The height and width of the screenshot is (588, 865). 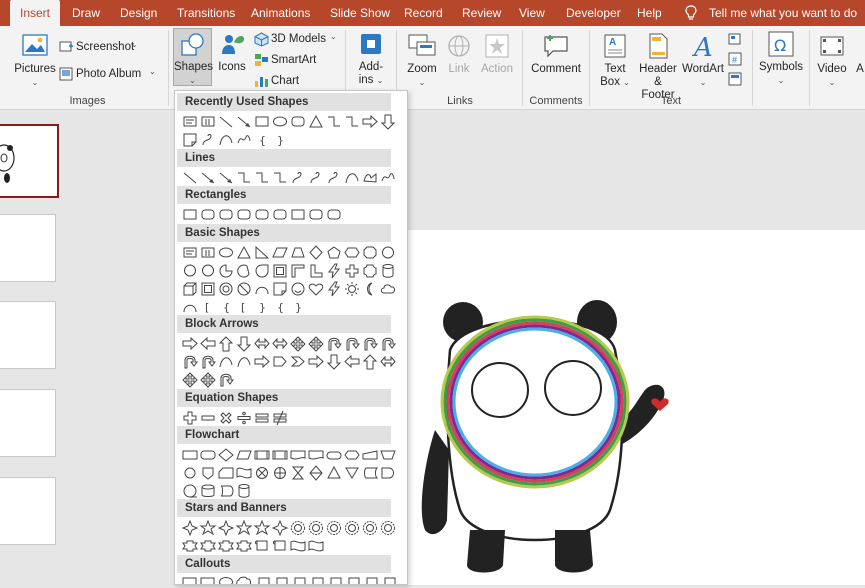 I want to click on video-button: Video ⌄, so click(x=832, y=60).